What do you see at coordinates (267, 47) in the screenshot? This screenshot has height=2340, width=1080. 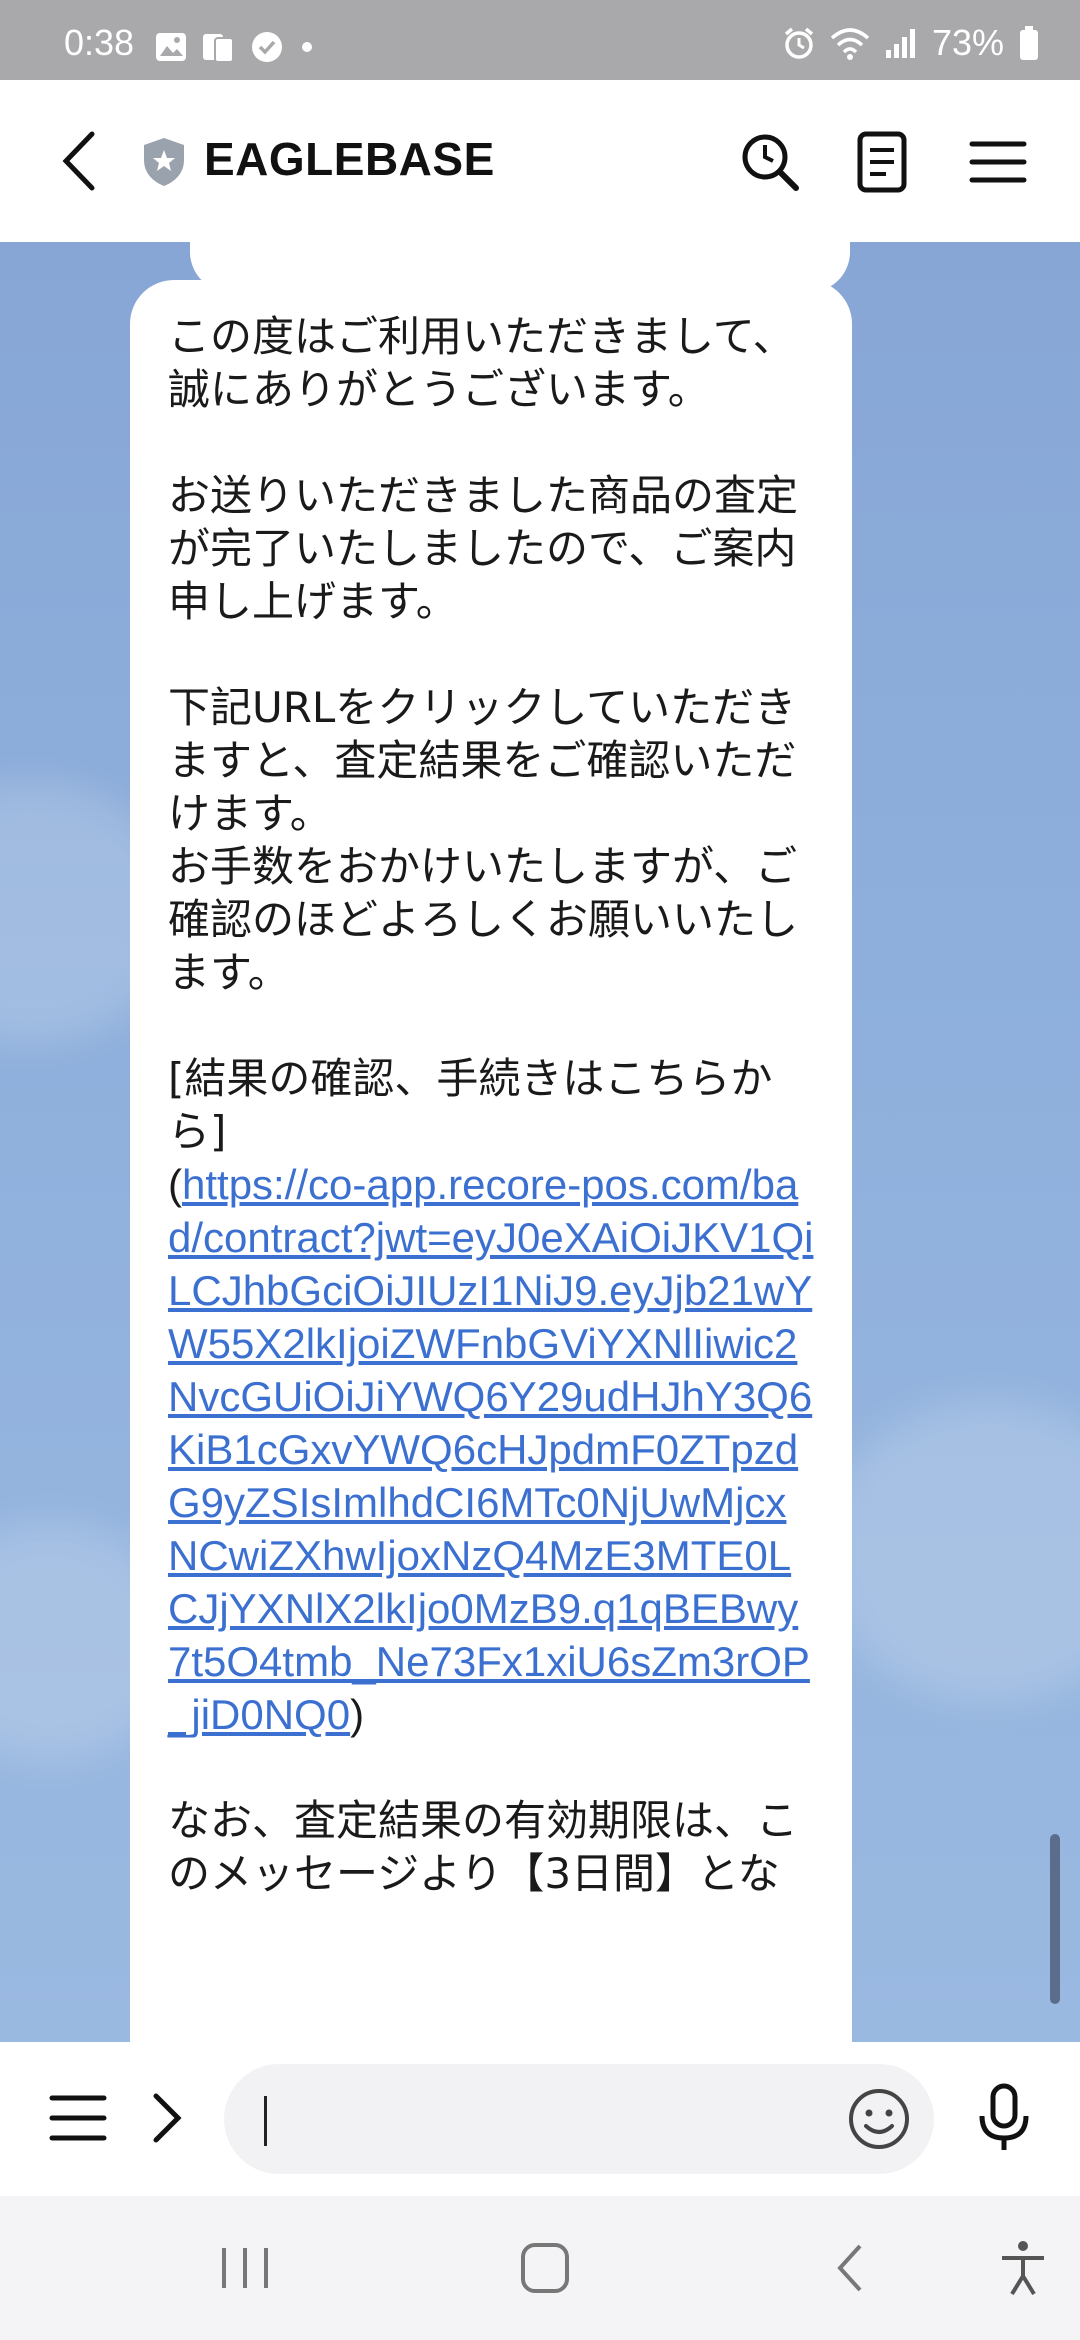 I see `check-circle-icon` at bounding box center [267, 47].